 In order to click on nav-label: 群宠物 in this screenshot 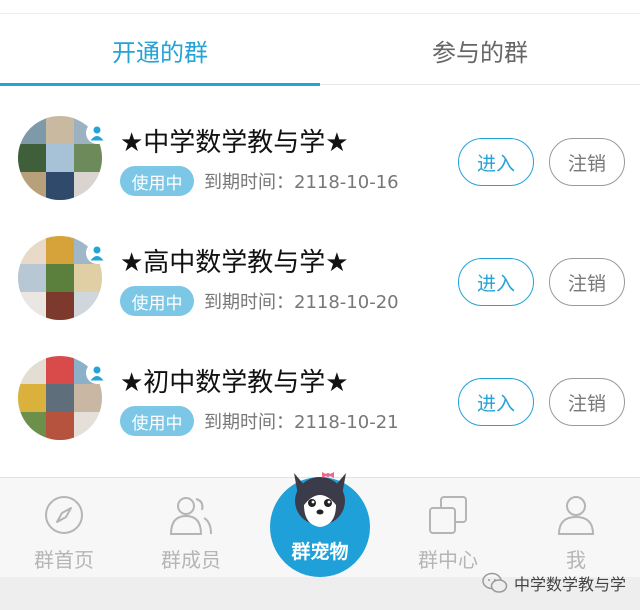, I will do `click(320, 552)`.